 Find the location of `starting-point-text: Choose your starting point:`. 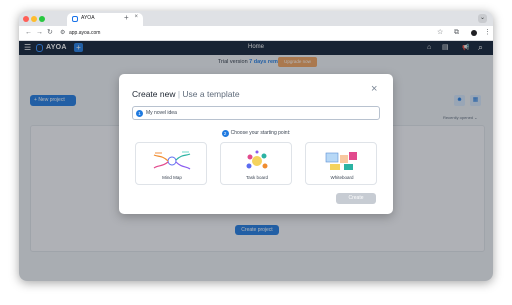

starting-point-text: Choose your starting point: is located at coordinates (260, 133).